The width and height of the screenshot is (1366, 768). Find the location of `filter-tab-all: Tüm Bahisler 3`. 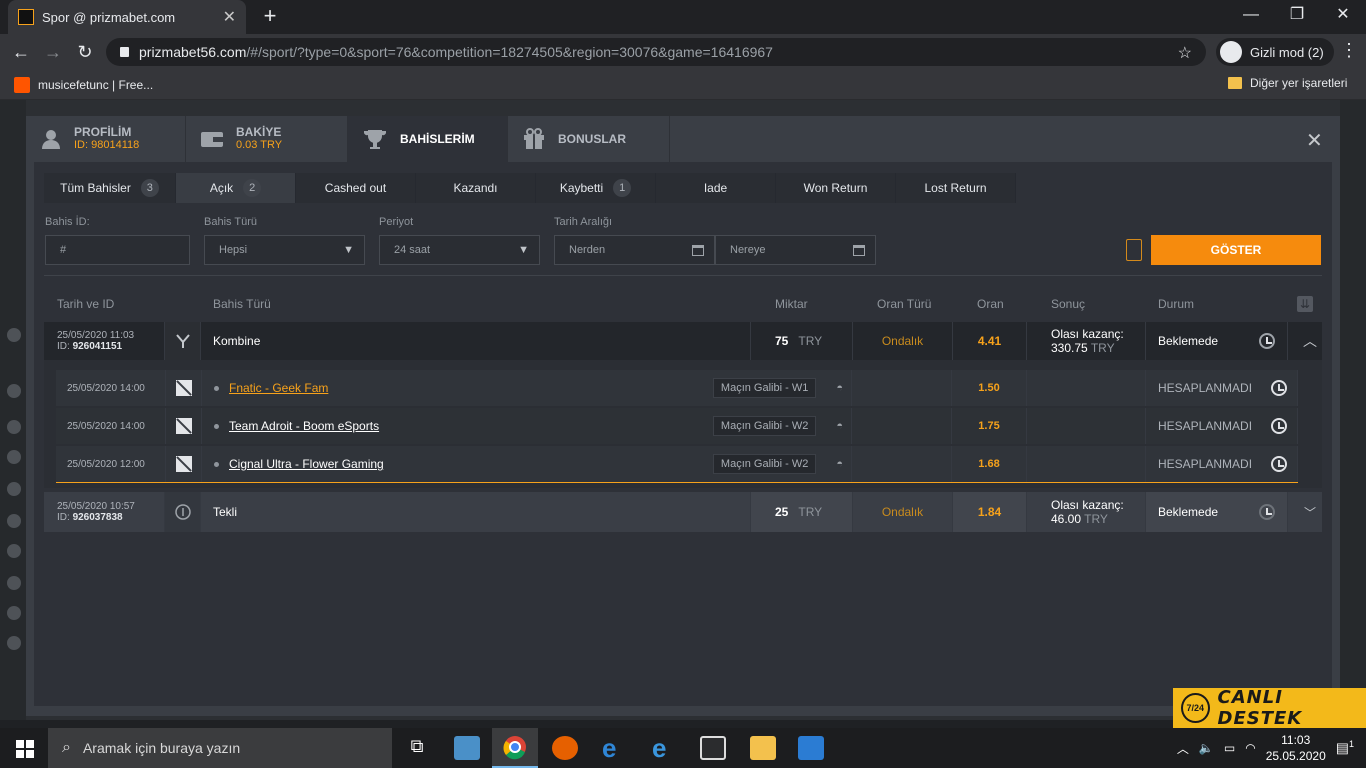

filter-tab-all: Tüm Bahisler 3 is located at coordinates (110, 188).